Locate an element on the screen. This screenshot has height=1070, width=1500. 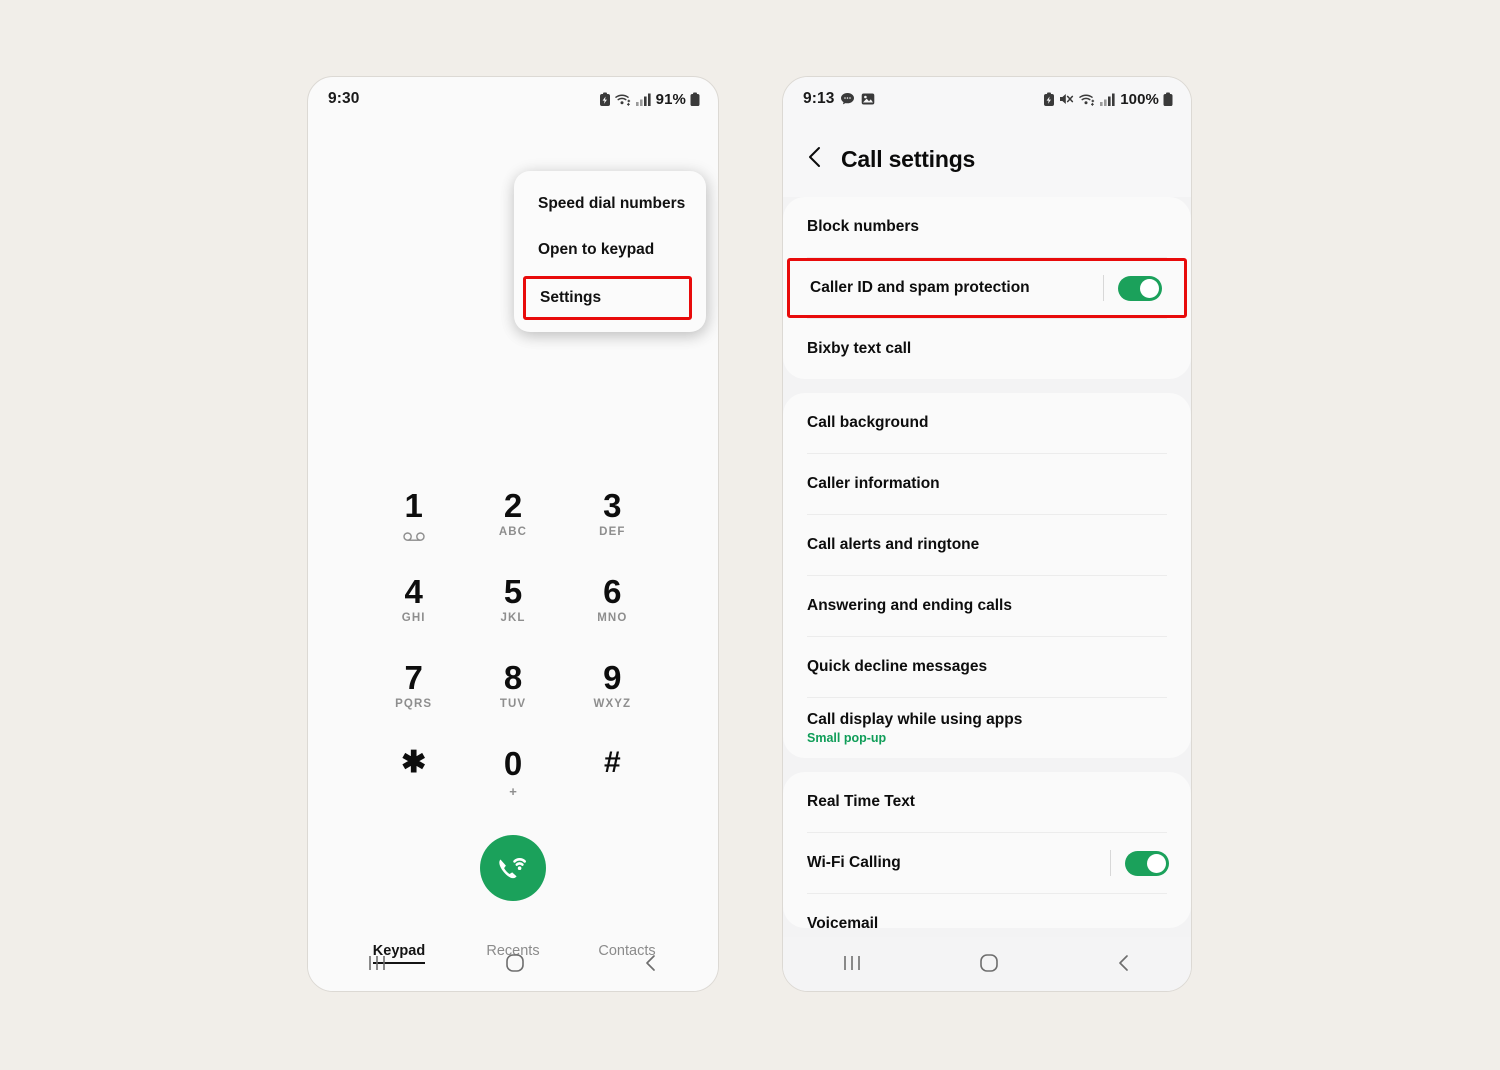
row-title: Bixby text call is located at coordinates (859, 348).